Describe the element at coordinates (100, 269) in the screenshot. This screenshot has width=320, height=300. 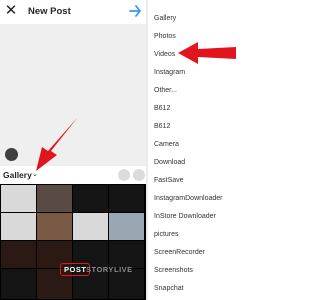
I see `tab-story: STORY` at that location.